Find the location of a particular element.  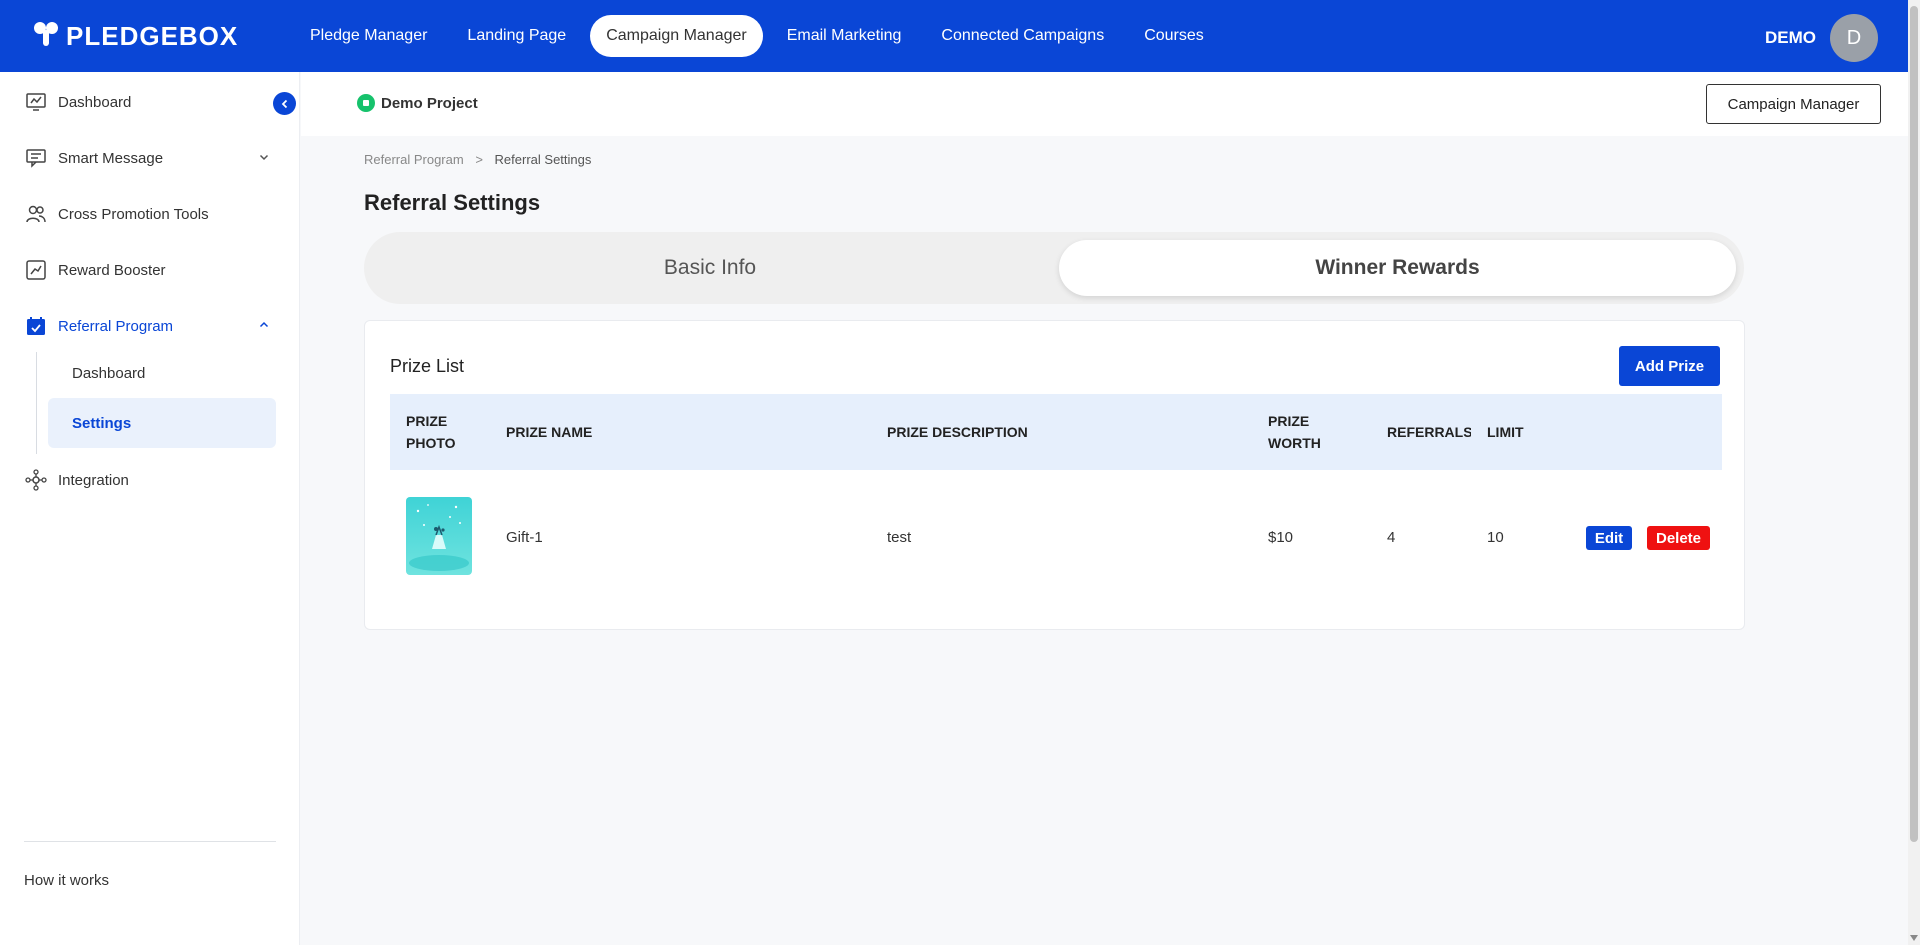

campaign-manager-button: Campaign Manager is located at coordinates (1793, 104).